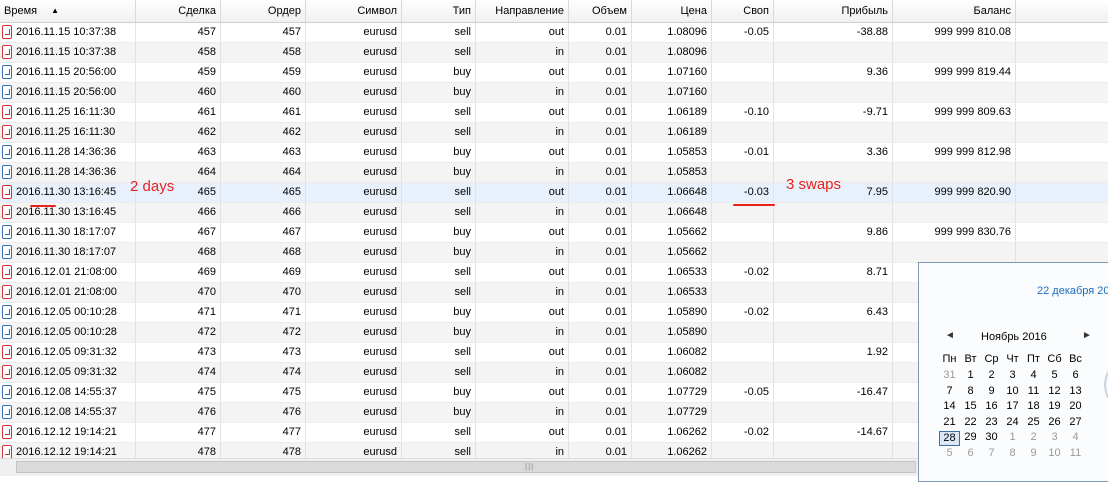 The image size is (1108, 482). Describe the element at coordinates (743, 312) in the screenshot. I see `cell-swap: -0.02` at that location.